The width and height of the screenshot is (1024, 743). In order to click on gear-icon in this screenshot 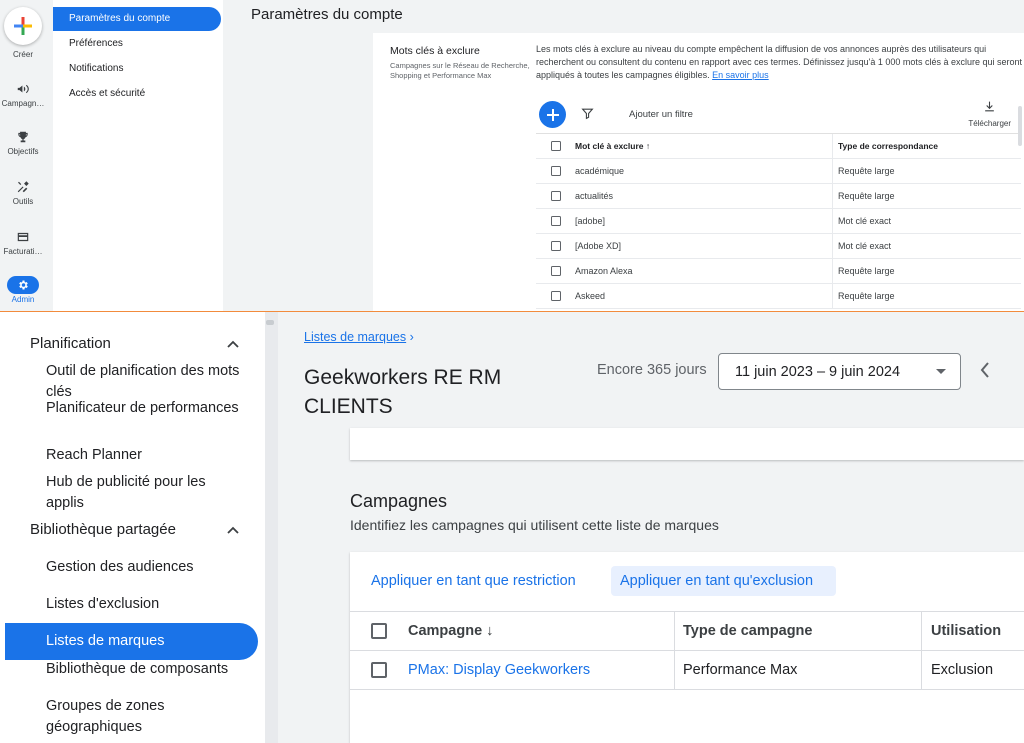, I will do `click(23, 285)`.